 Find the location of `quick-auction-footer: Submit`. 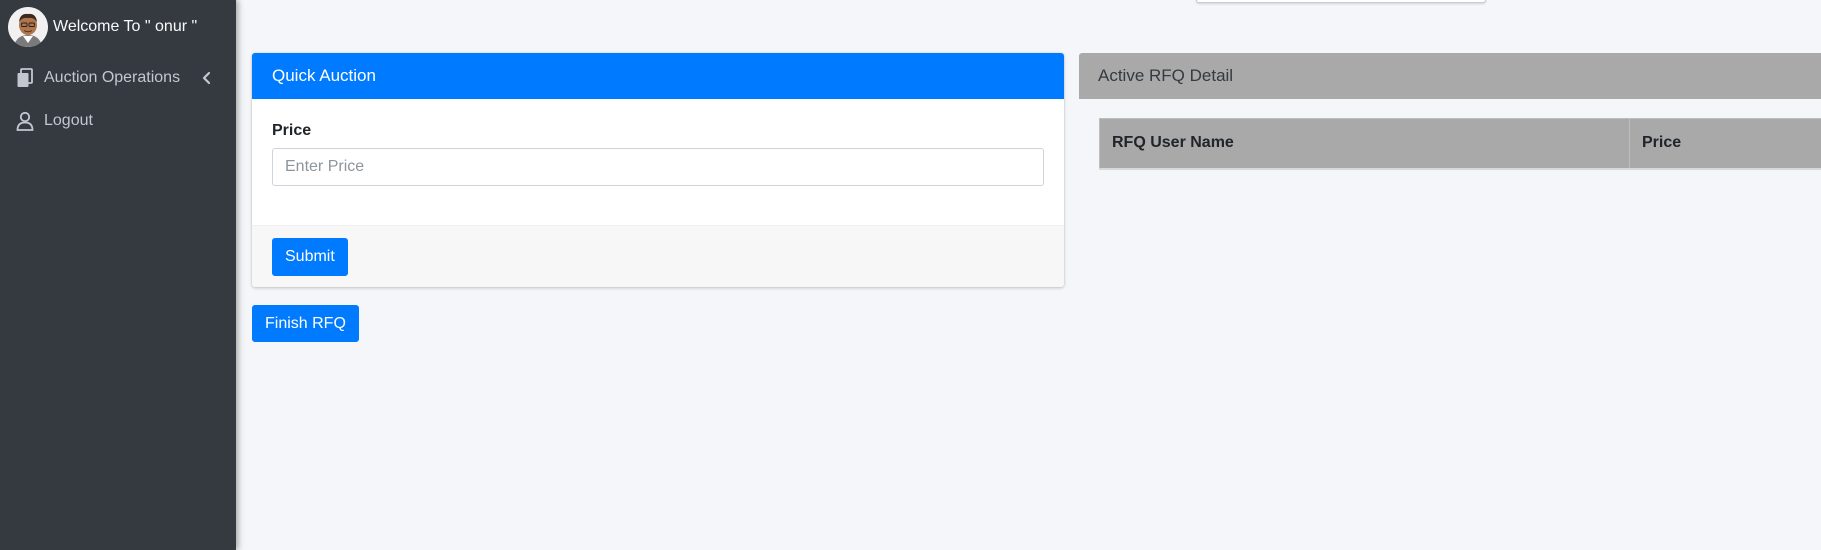

quick-auction-footer: Submit is located at coordinates (658, 256).